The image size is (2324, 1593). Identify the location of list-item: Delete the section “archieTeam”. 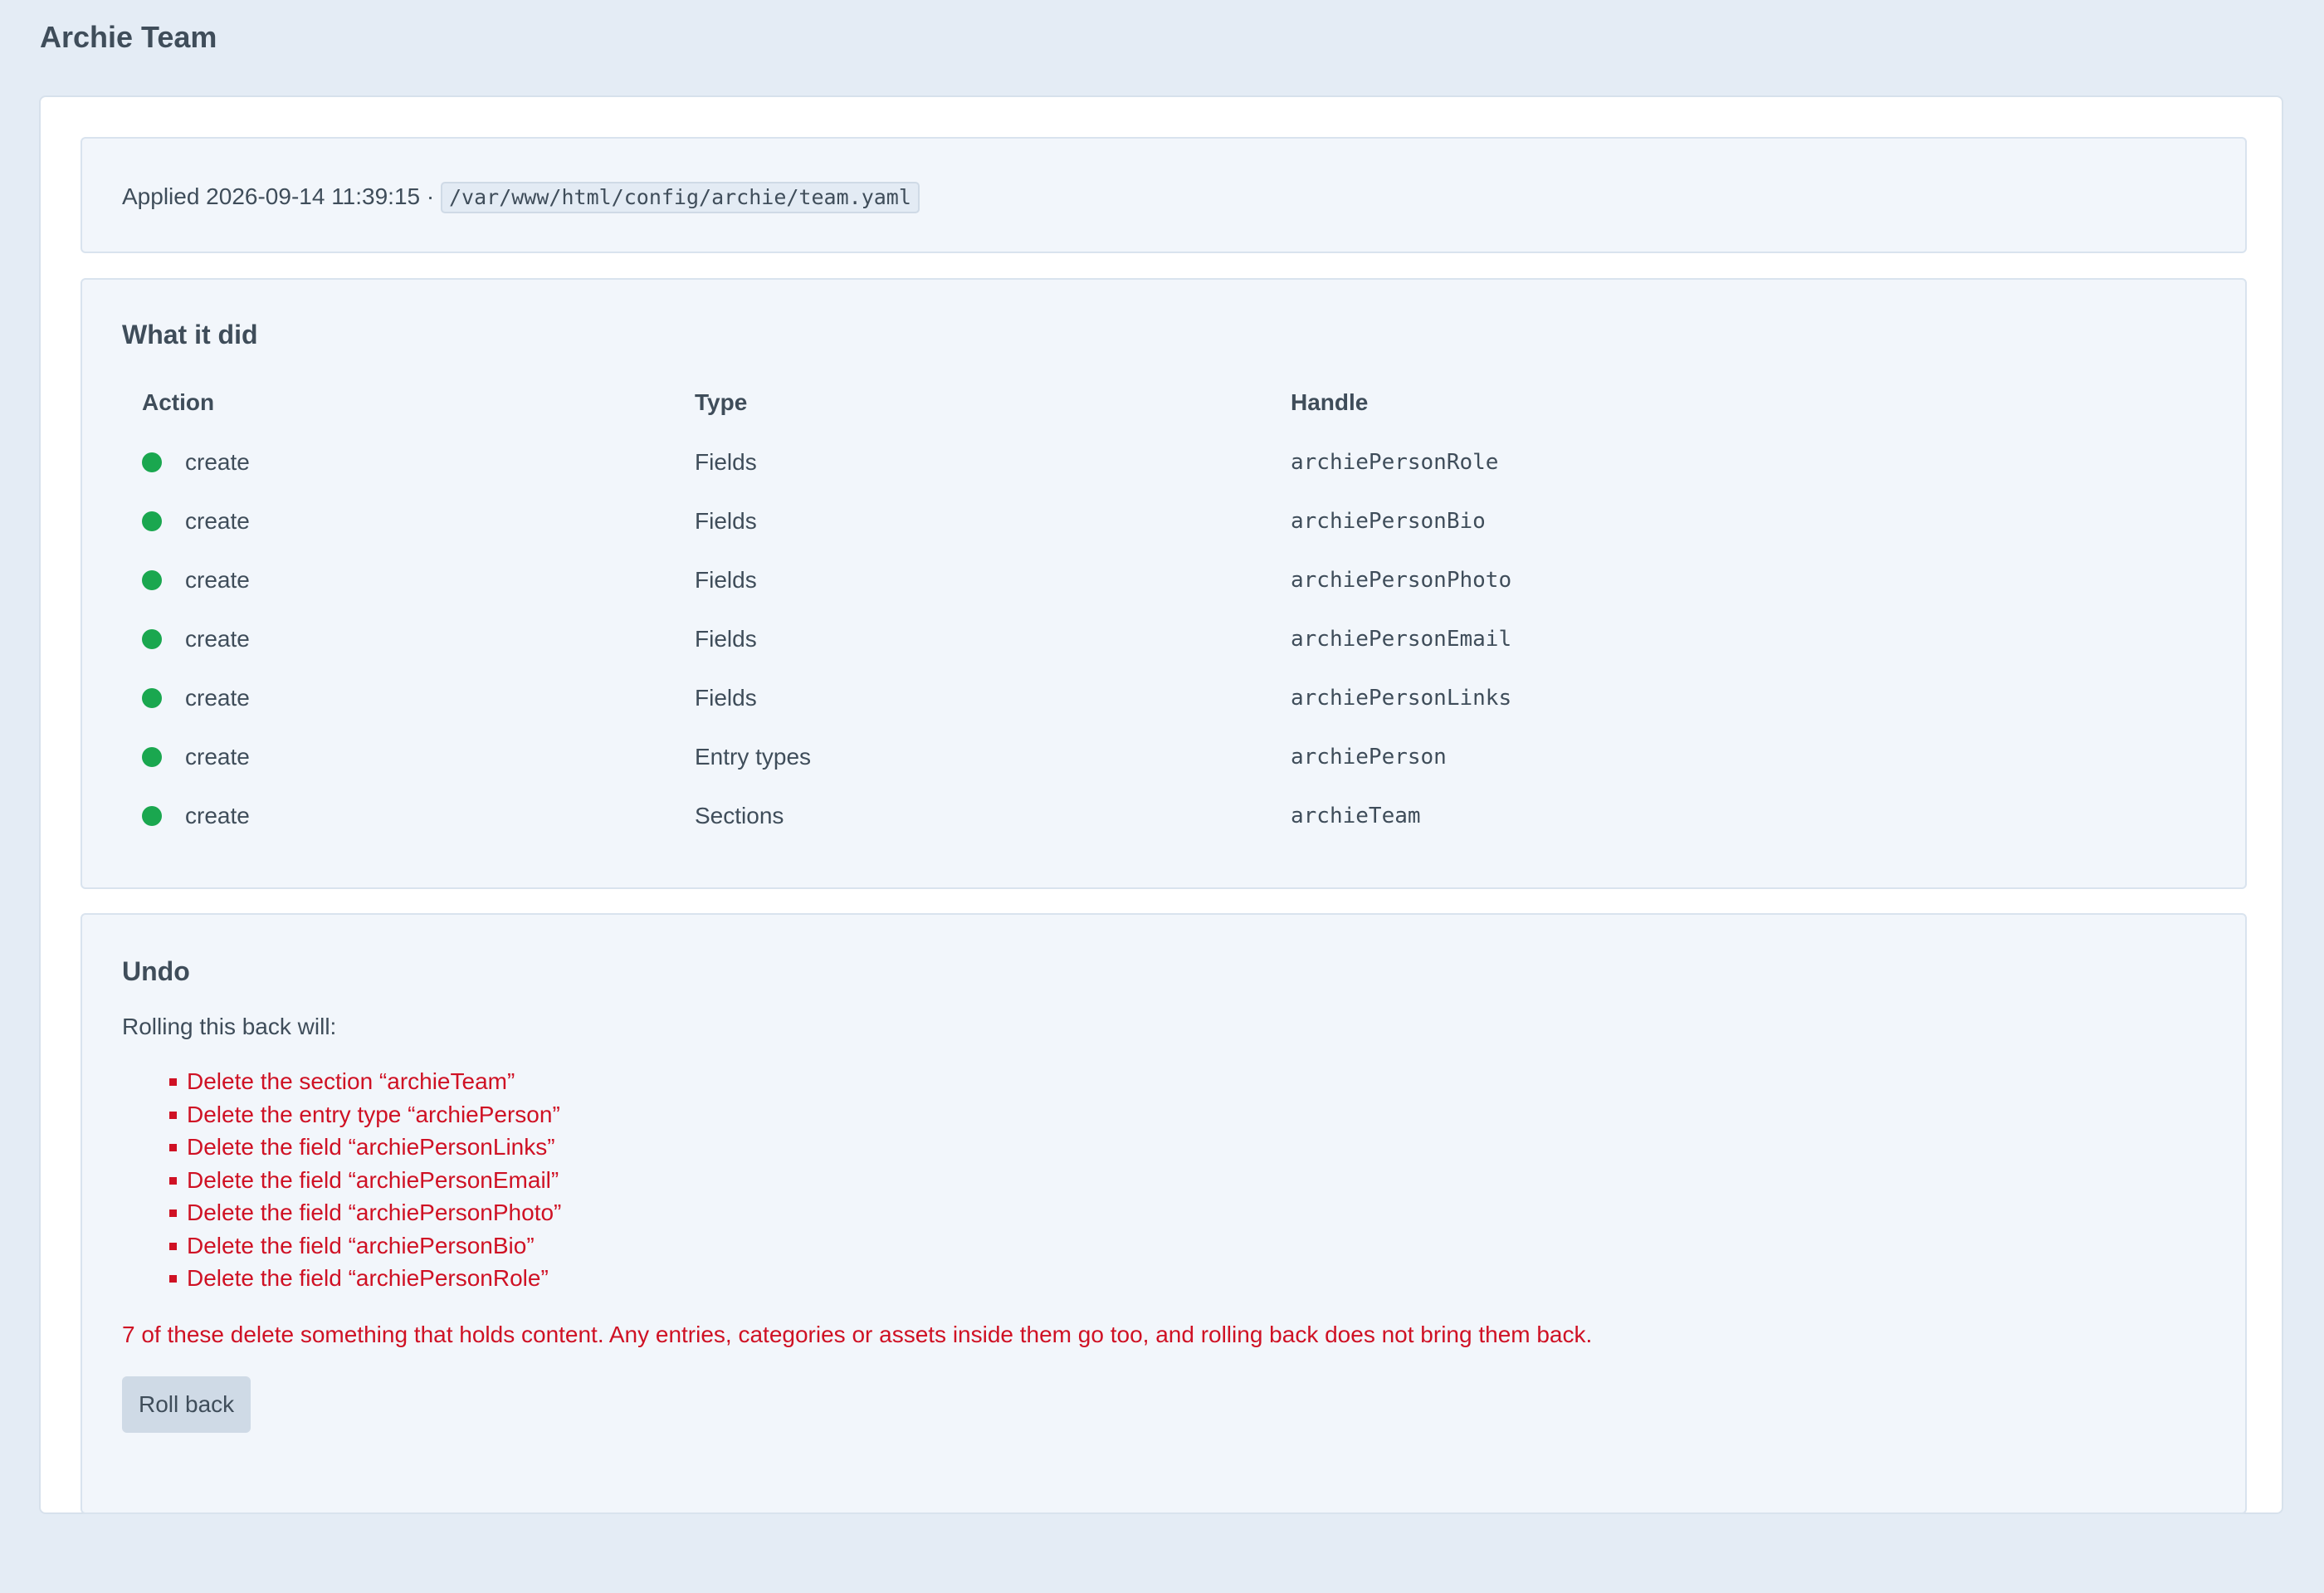
(341, 1081).